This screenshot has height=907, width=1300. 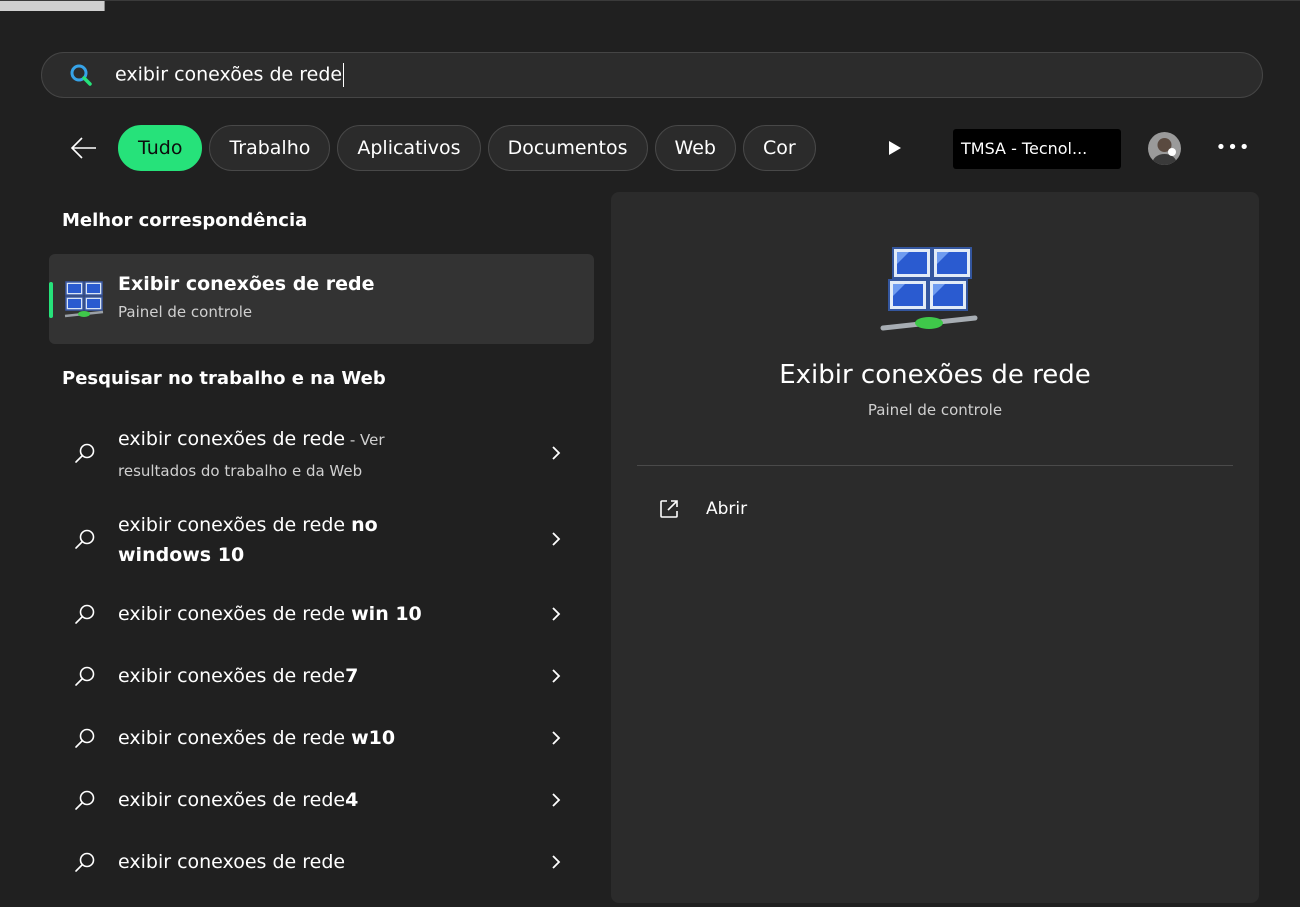 I want to click on divider, so click(x=935, y=465).